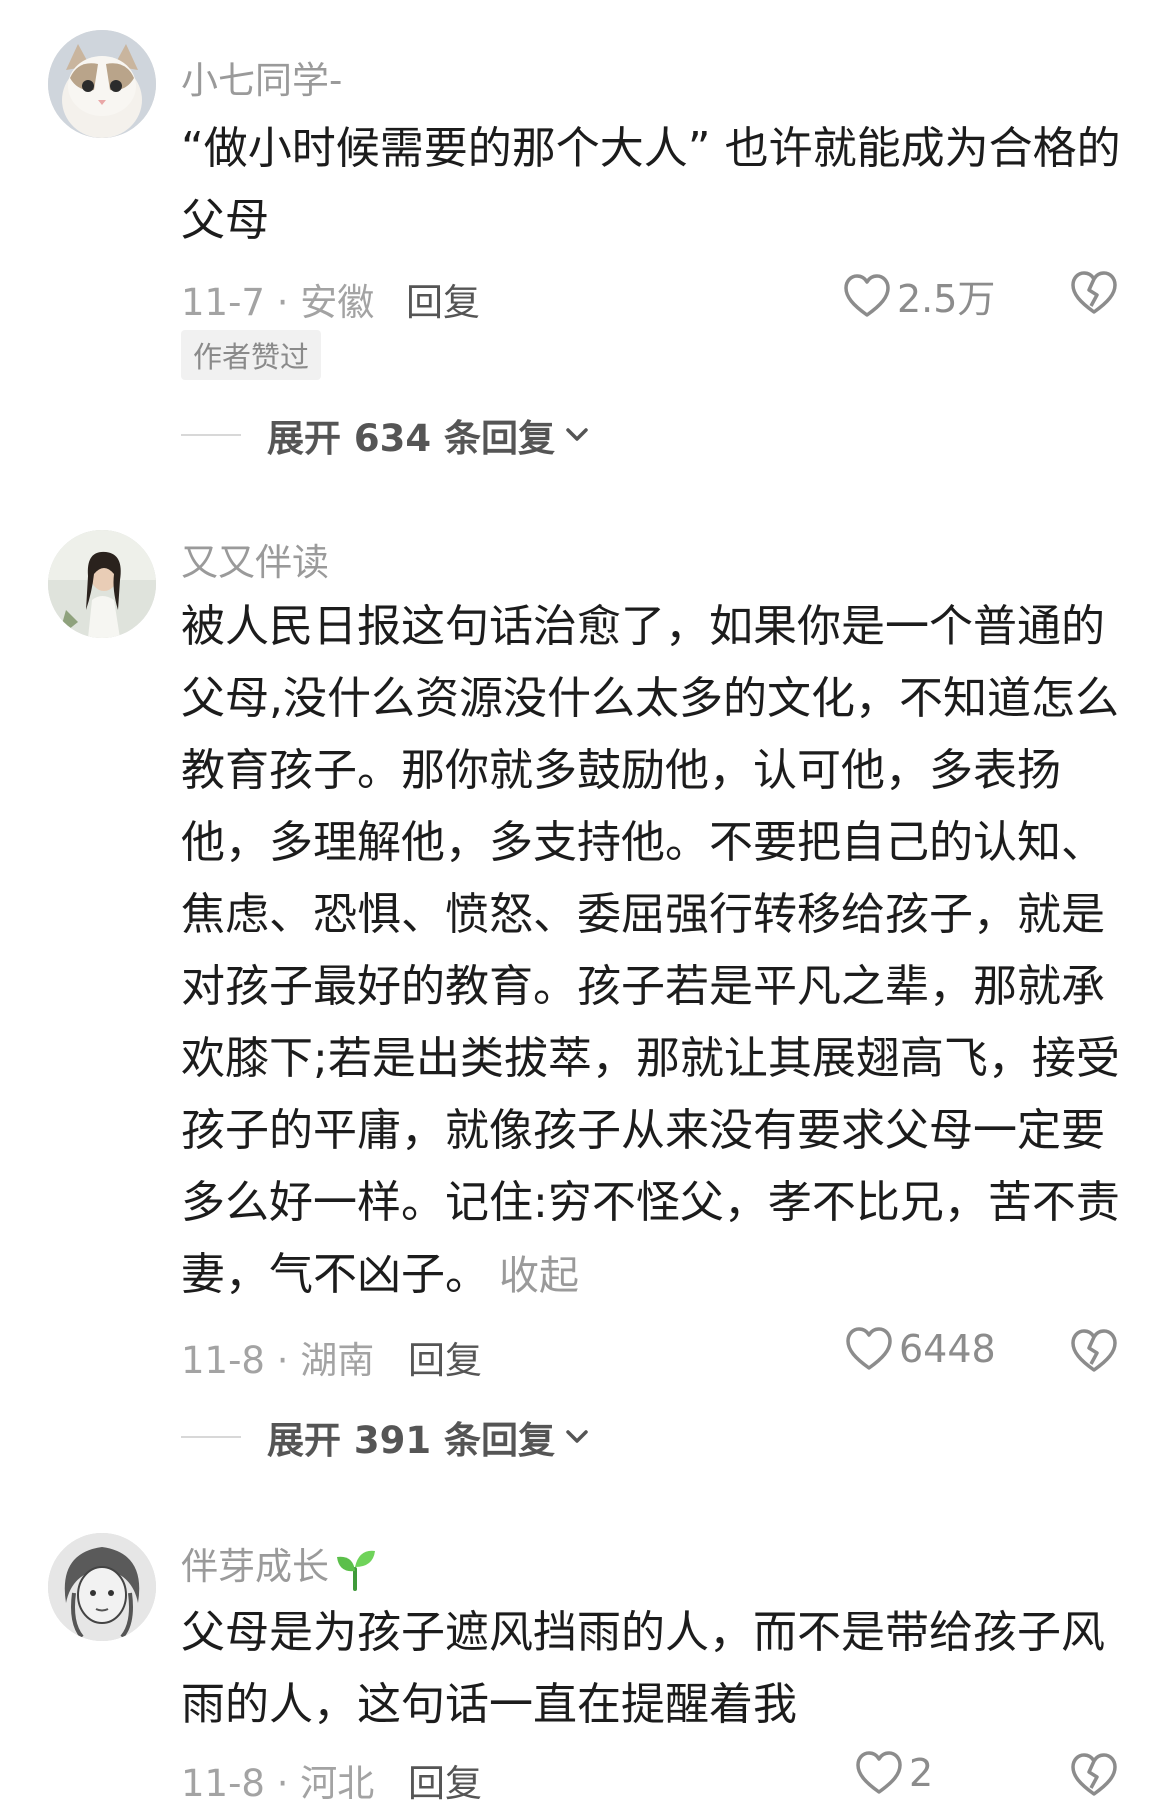 Image resolution: width=1170 pixels, height=1816 pixels. I want to click on seedling-icon, so click(356, 1570).